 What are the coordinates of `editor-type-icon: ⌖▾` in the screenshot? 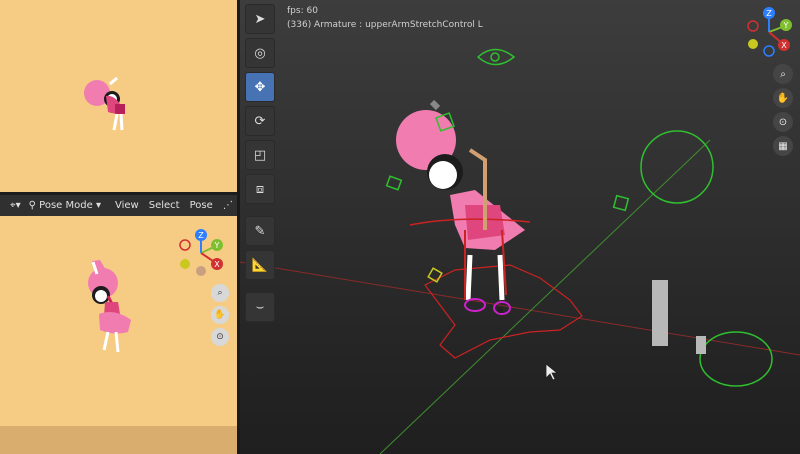 It's located at (15, 205).